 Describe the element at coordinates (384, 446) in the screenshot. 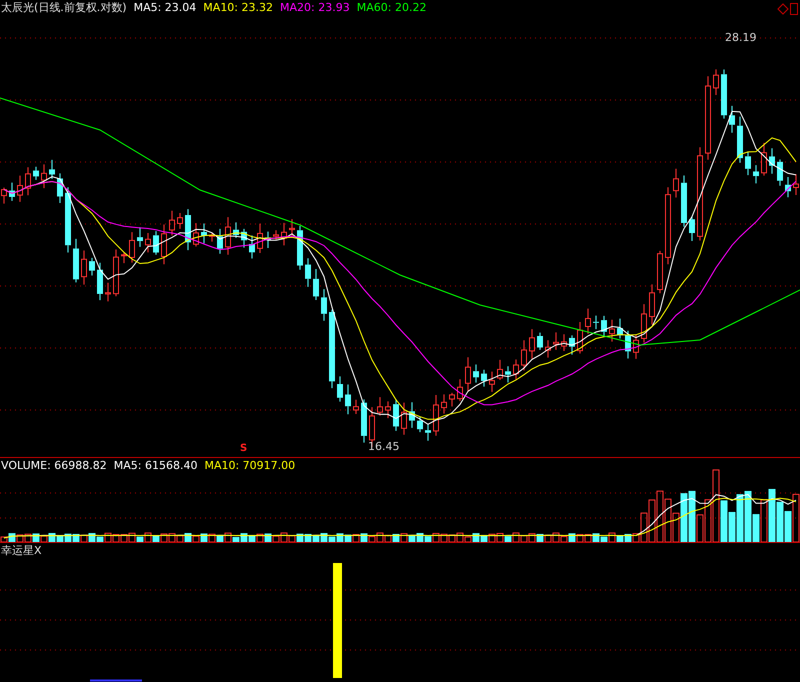

I see `low-price-label: 16.45` at that location.